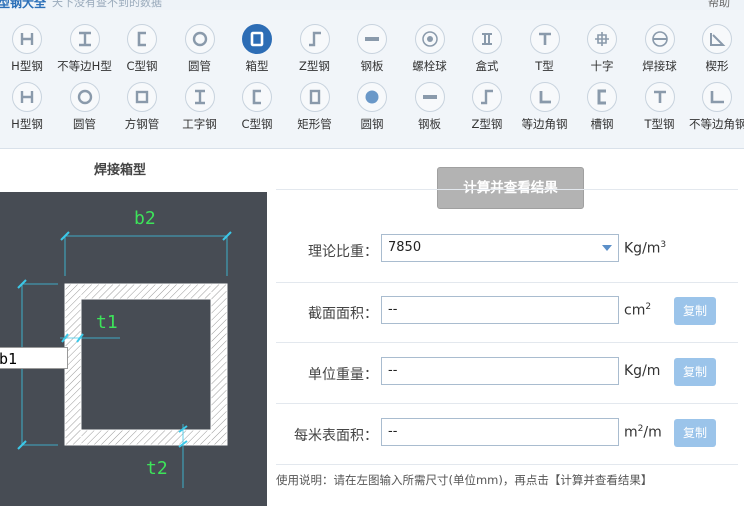  I want to click on section-button-channel: 槽钢, so click(602, 107).